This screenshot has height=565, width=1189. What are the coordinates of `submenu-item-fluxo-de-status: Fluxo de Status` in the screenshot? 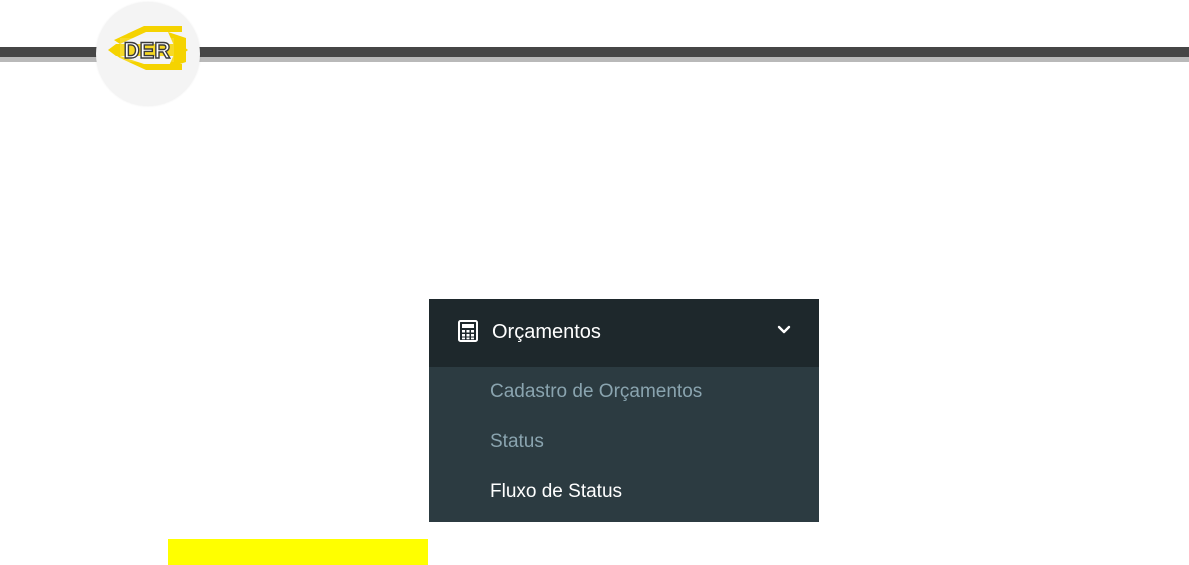 It's located at (556, 492).